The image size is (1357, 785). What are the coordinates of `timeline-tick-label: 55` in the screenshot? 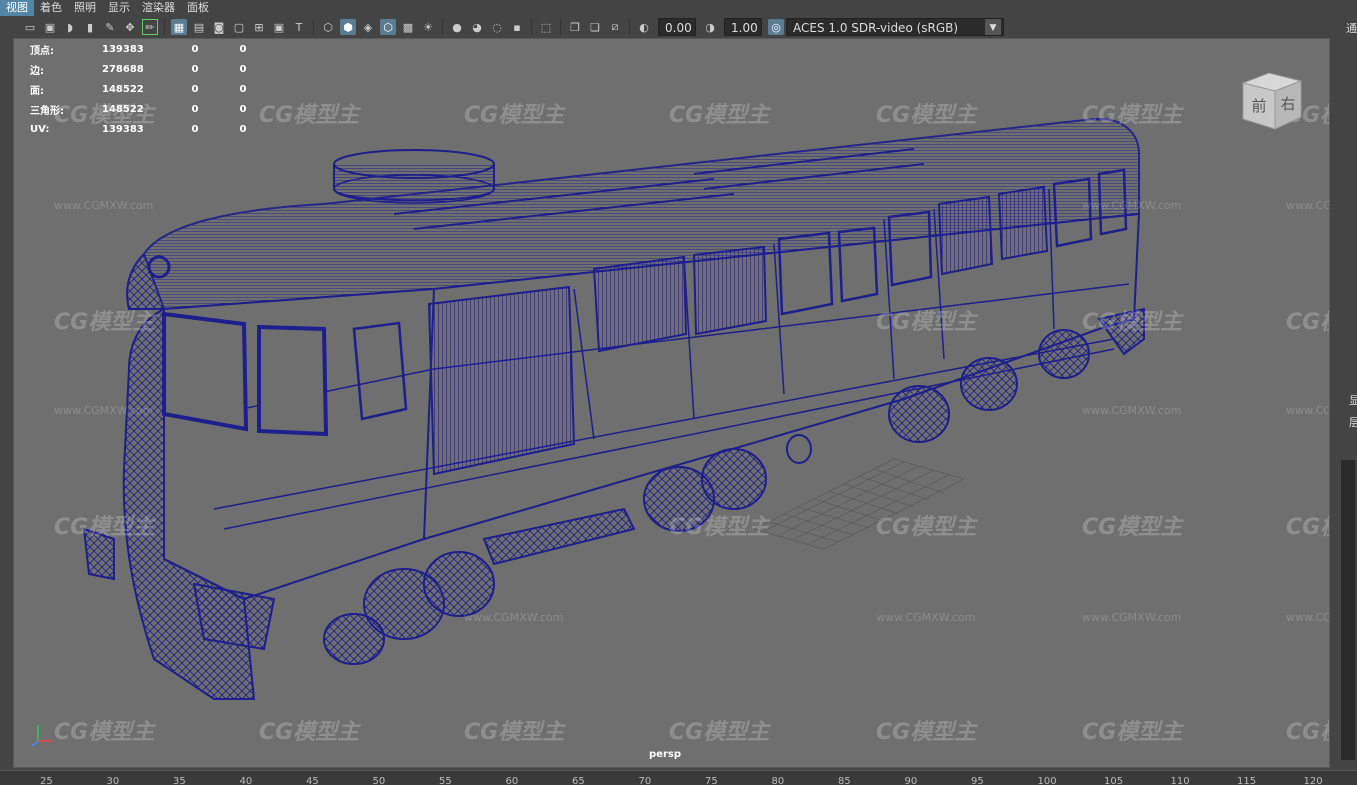 It's located at (445, 780).